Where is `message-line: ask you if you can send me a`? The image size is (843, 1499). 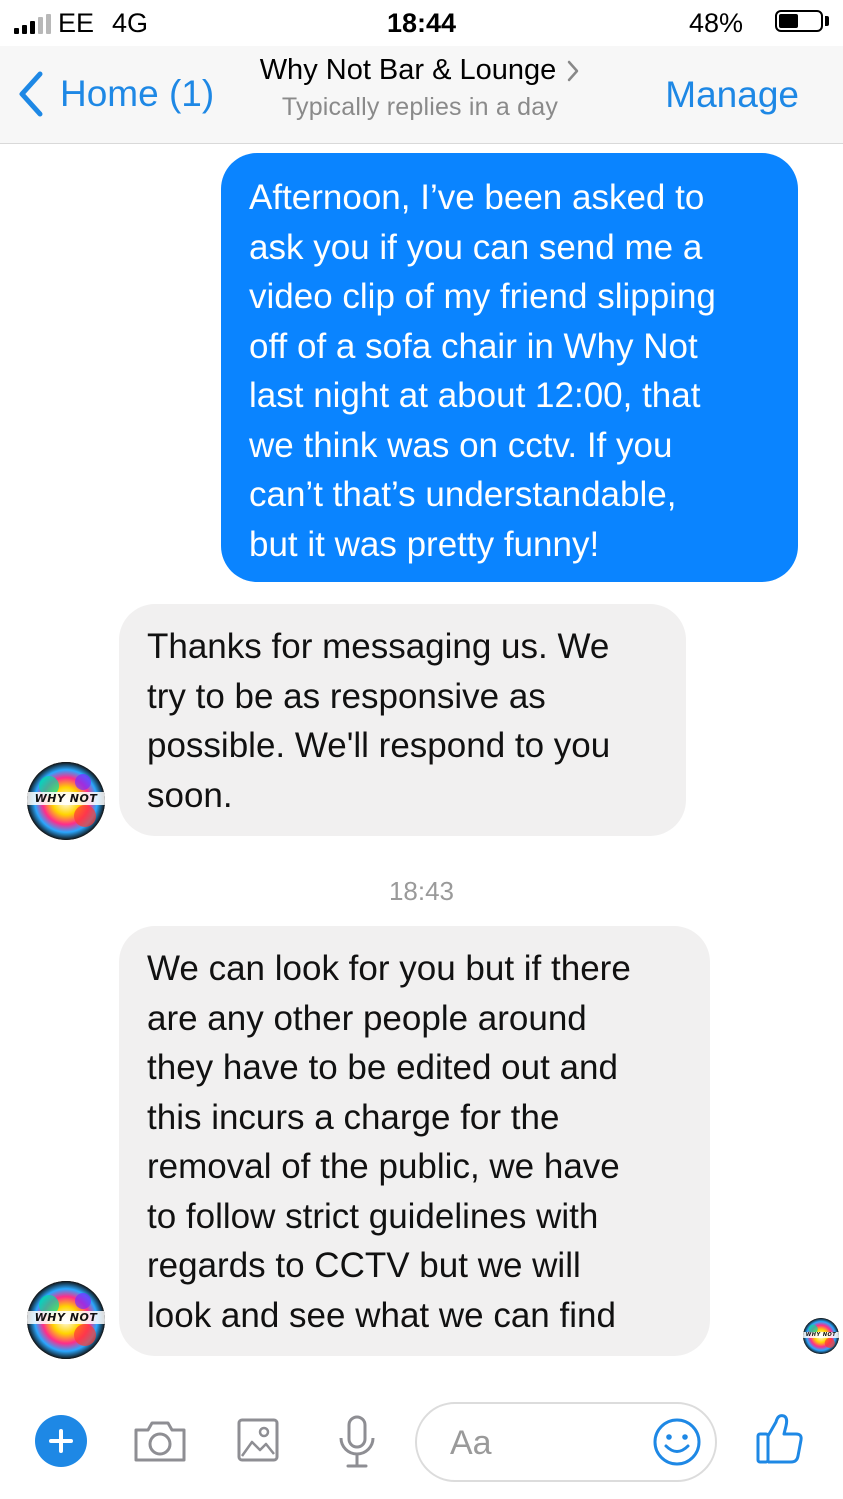
message-line: ask you if you can send me a is located at coordinates (476, 247).